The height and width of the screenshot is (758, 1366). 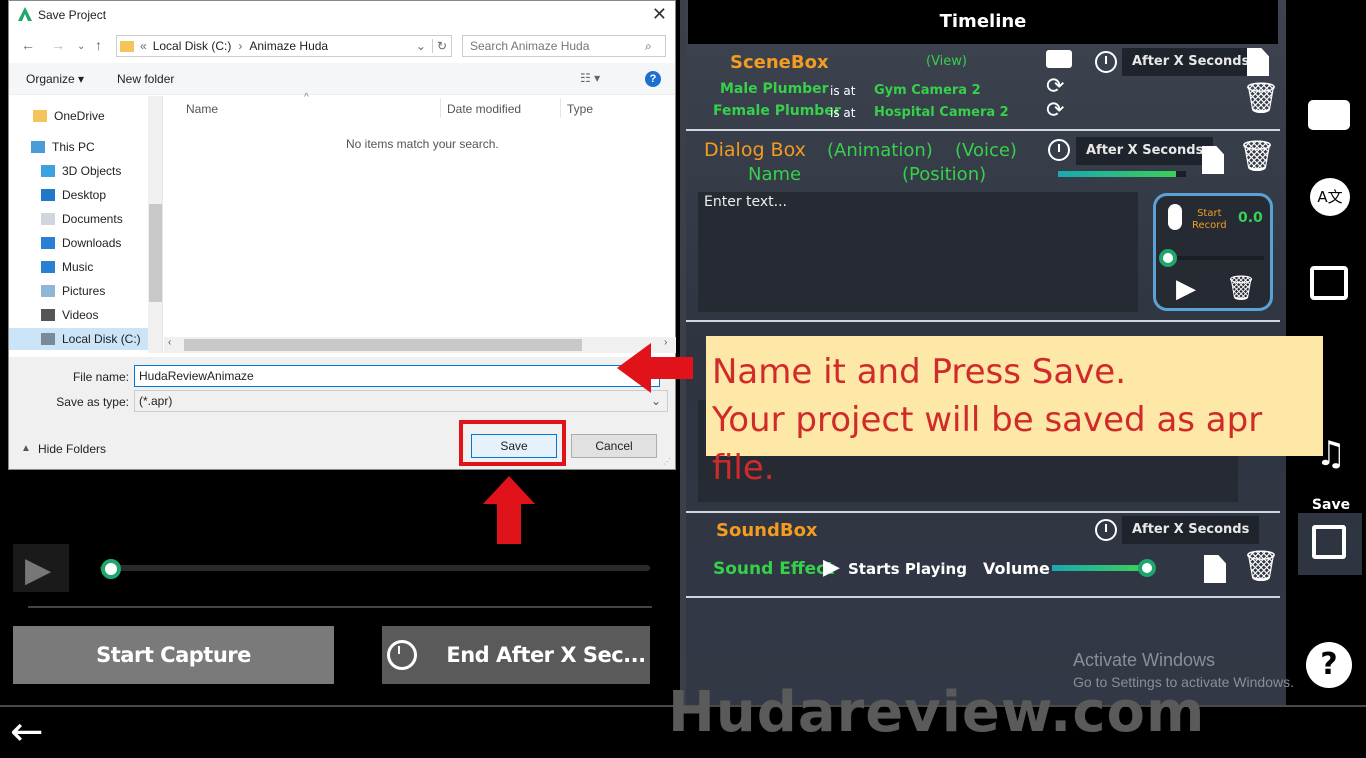 I want to click on save-label: Save, so click(x=1331, y=505).